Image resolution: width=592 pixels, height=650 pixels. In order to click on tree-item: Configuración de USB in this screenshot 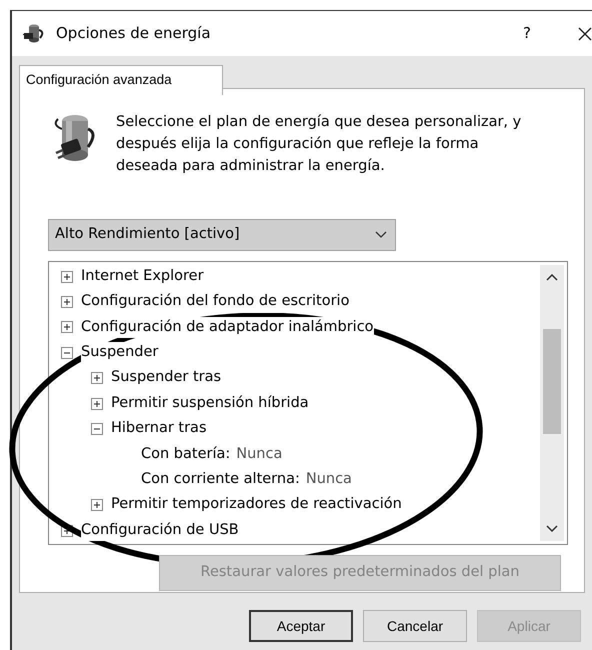, I will do `click(160, 531)`.